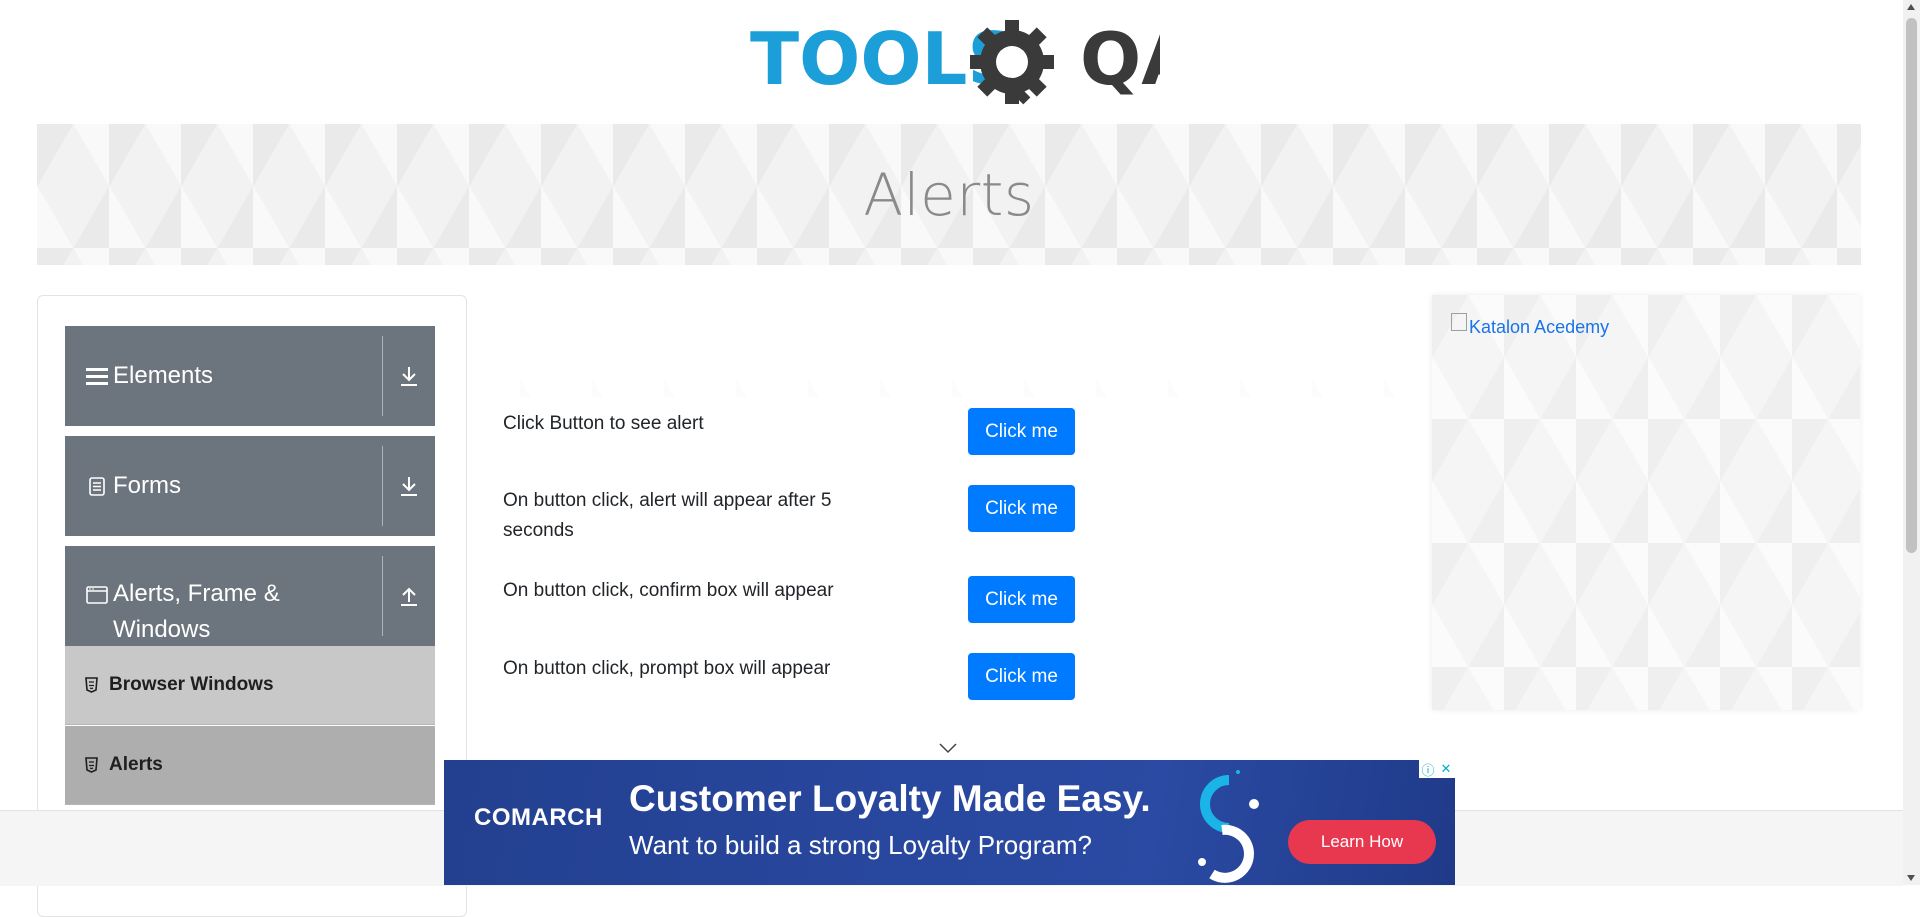 This screenshot has width=1920, height=917. Describe the element at coordinates (1539, 327) in the screenshot. I see `ad-alt-text: Katalon Acedemy` at that location.